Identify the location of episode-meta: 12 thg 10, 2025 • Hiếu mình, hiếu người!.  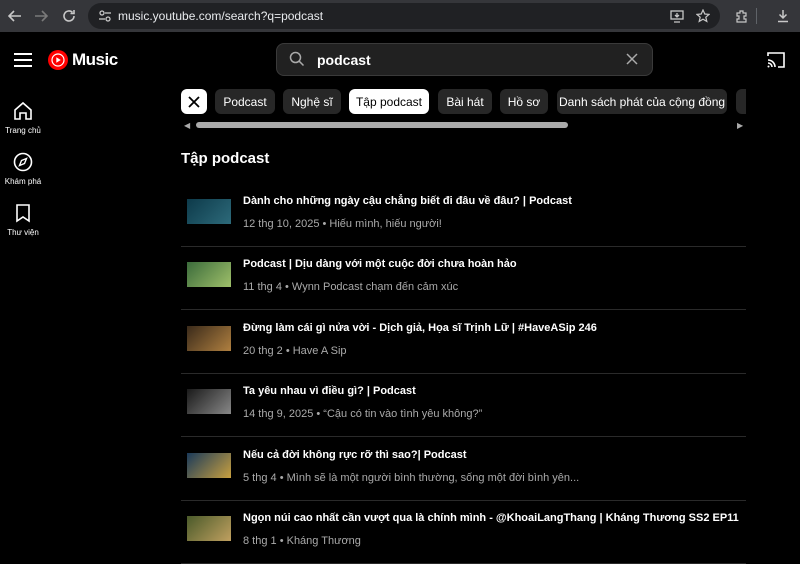
(342, 224).